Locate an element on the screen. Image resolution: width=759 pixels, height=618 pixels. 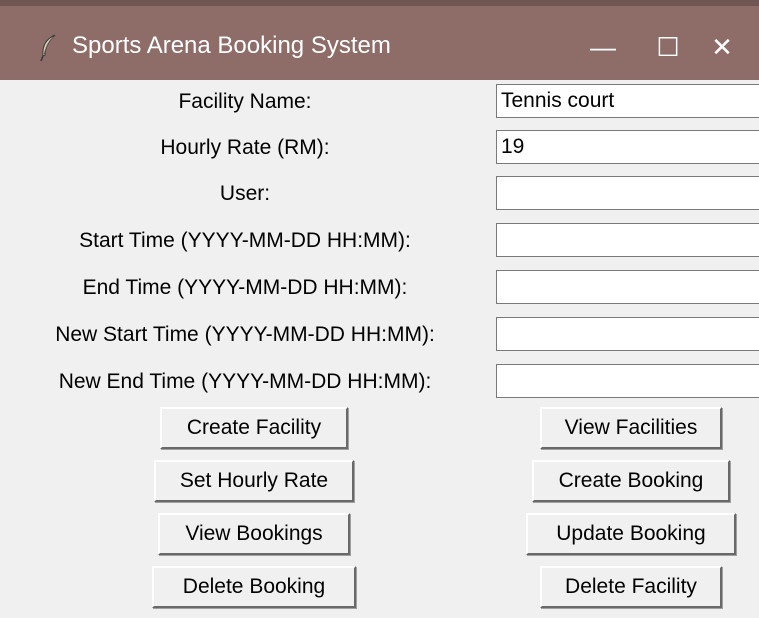
start-time-label: Start Time (YYYY-MM-DD HH:MM): is located at coordinates (245, 240).